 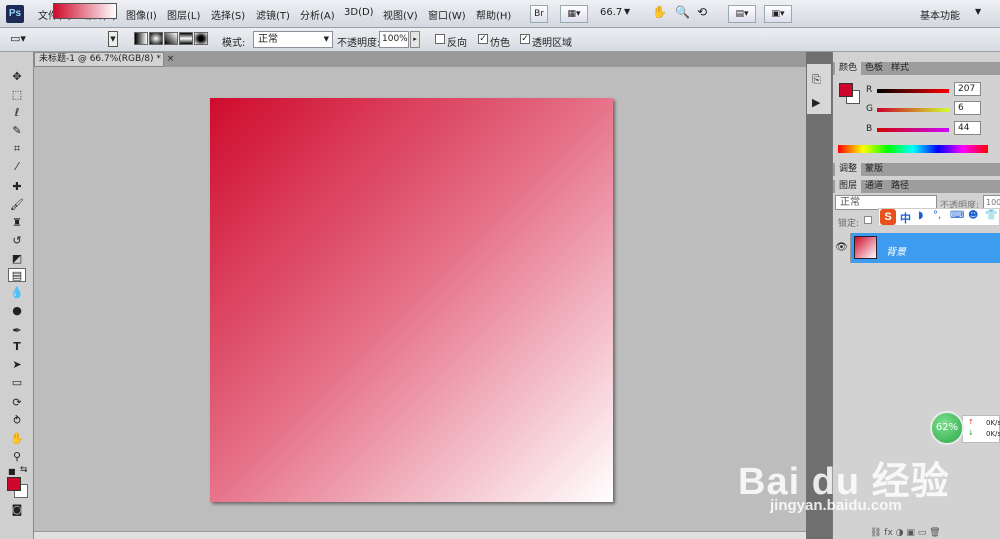 I want to click on mode-select: 正常 ▼, so click(x=293, y=39).